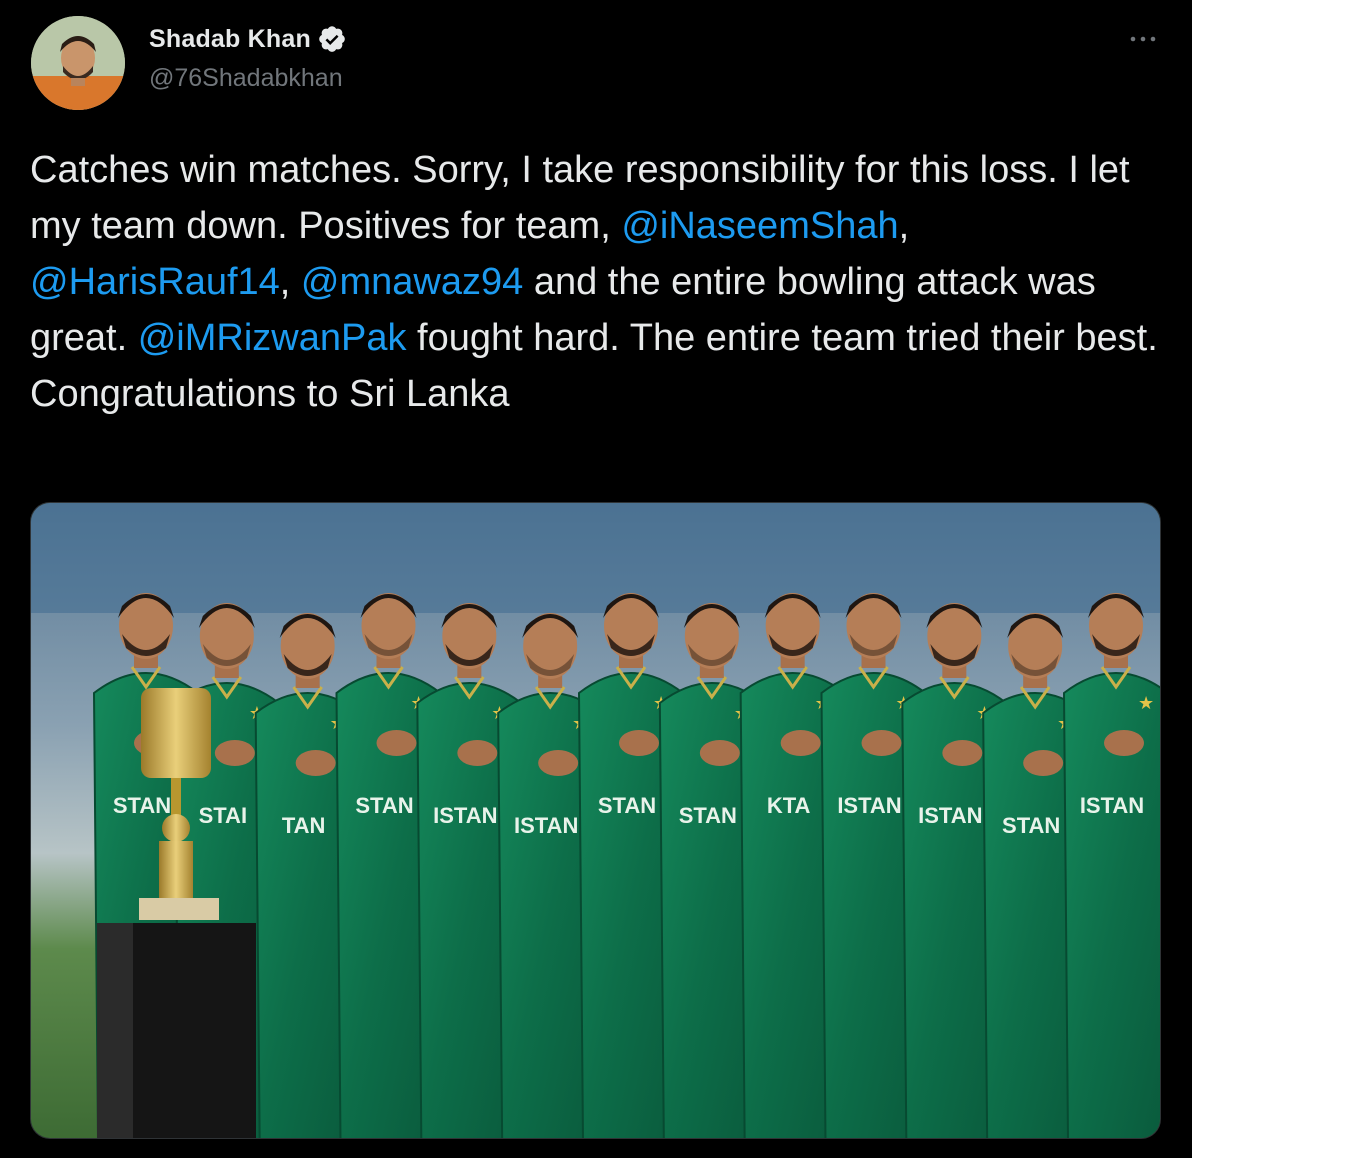  What do you see at coordinates (759, 226) in the screenshot?
I see `mention-link: @iNaseemShah` at bounding box center [759, 226].